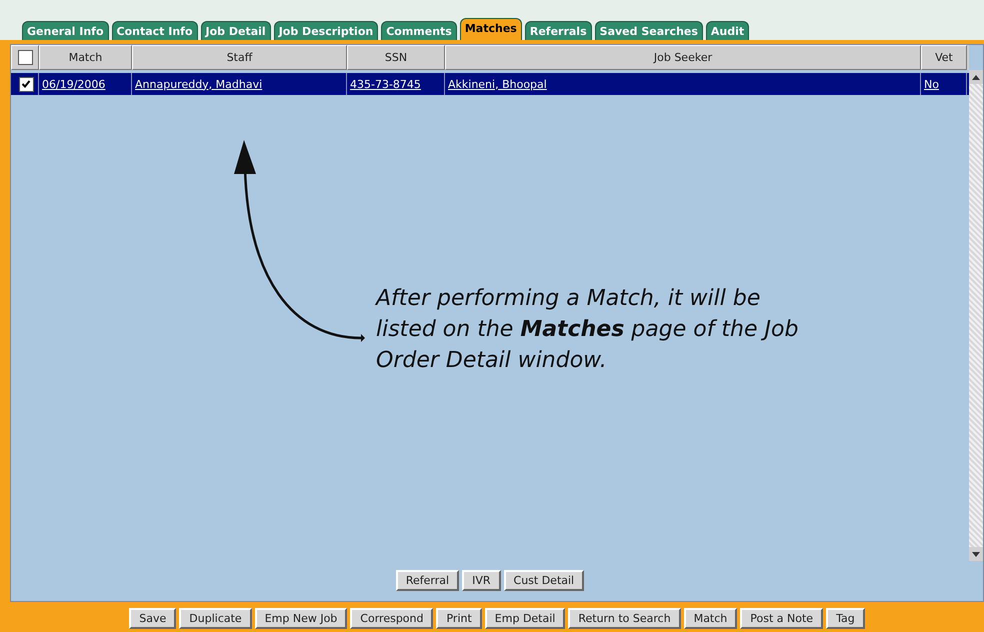 The image size is (984, 632). Describe the element at coordinates (624, 618) in the screenshot. I see `toolbar-button: Return to Search` at that location.